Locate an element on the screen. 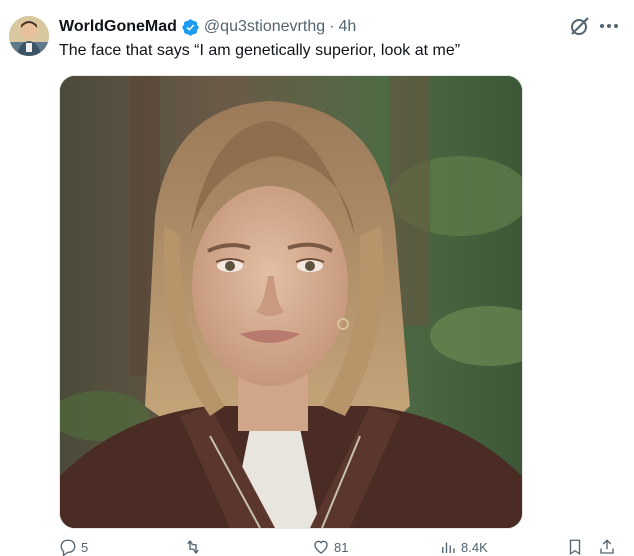 This screenshot has height=556, width=634. like-icon is located at coordinates (321, 547).